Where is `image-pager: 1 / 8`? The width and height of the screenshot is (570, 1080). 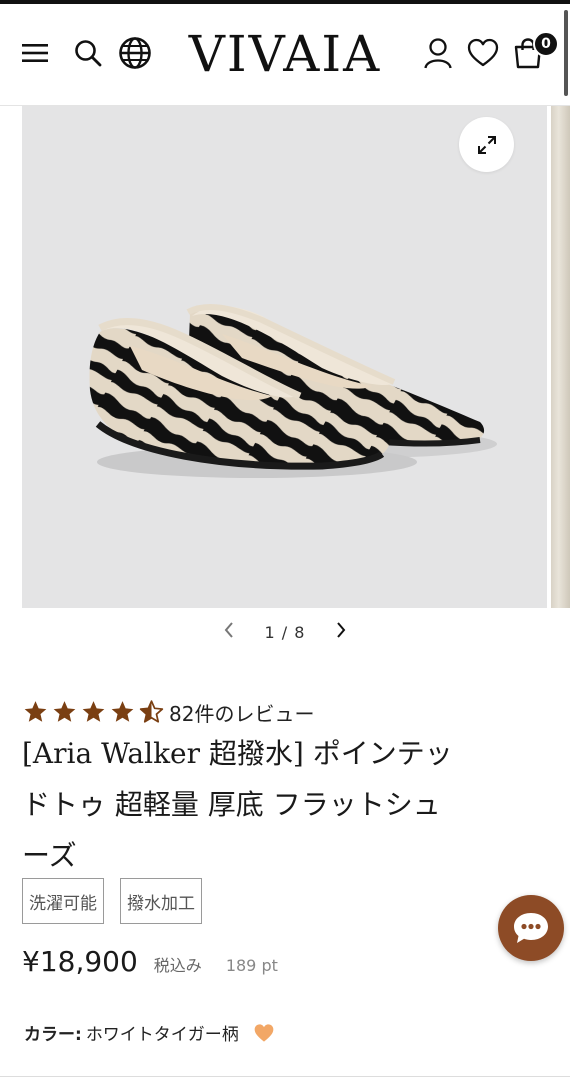
image-pager: 1 / 8 is located at coordinates (285, 632).